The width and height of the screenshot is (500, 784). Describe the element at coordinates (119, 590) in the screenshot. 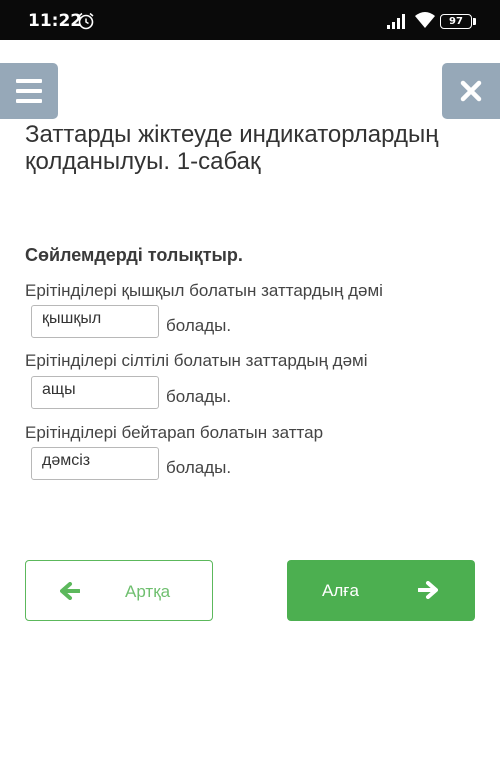

I see `back-button: Артқа` at that location.